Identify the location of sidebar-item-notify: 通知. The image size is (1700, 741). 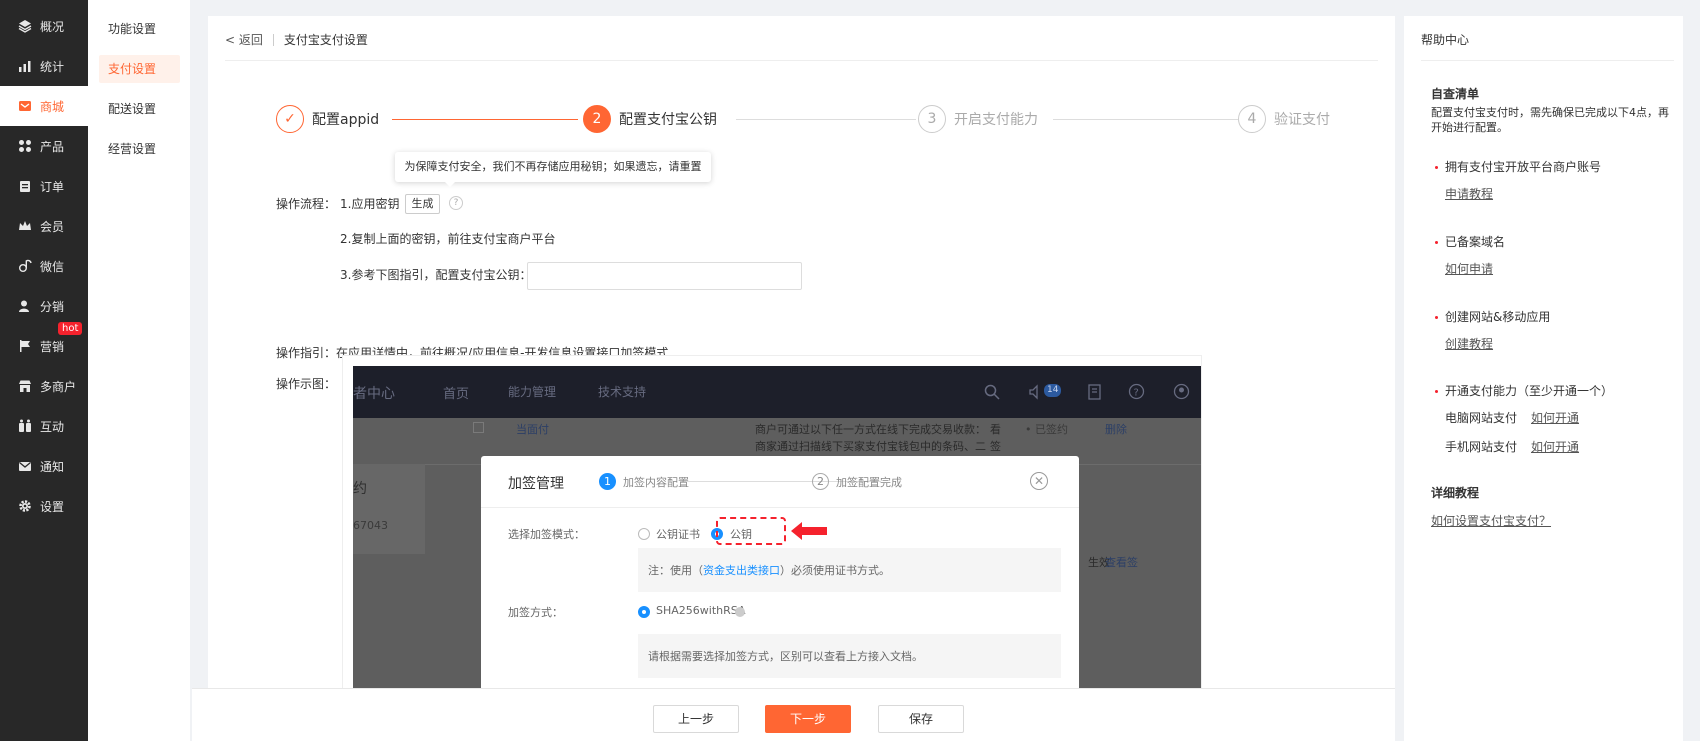
(44, 466).